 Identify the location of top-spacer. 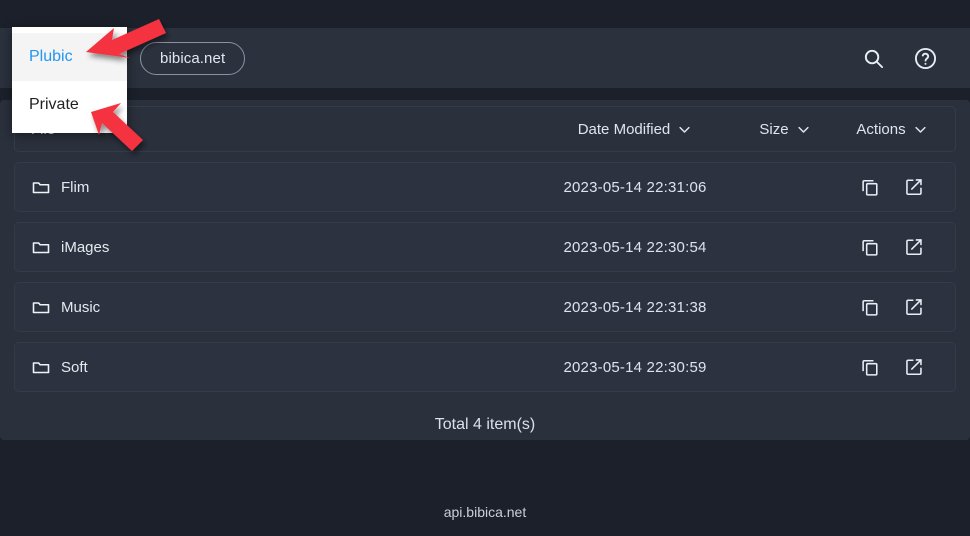
(485, 14).